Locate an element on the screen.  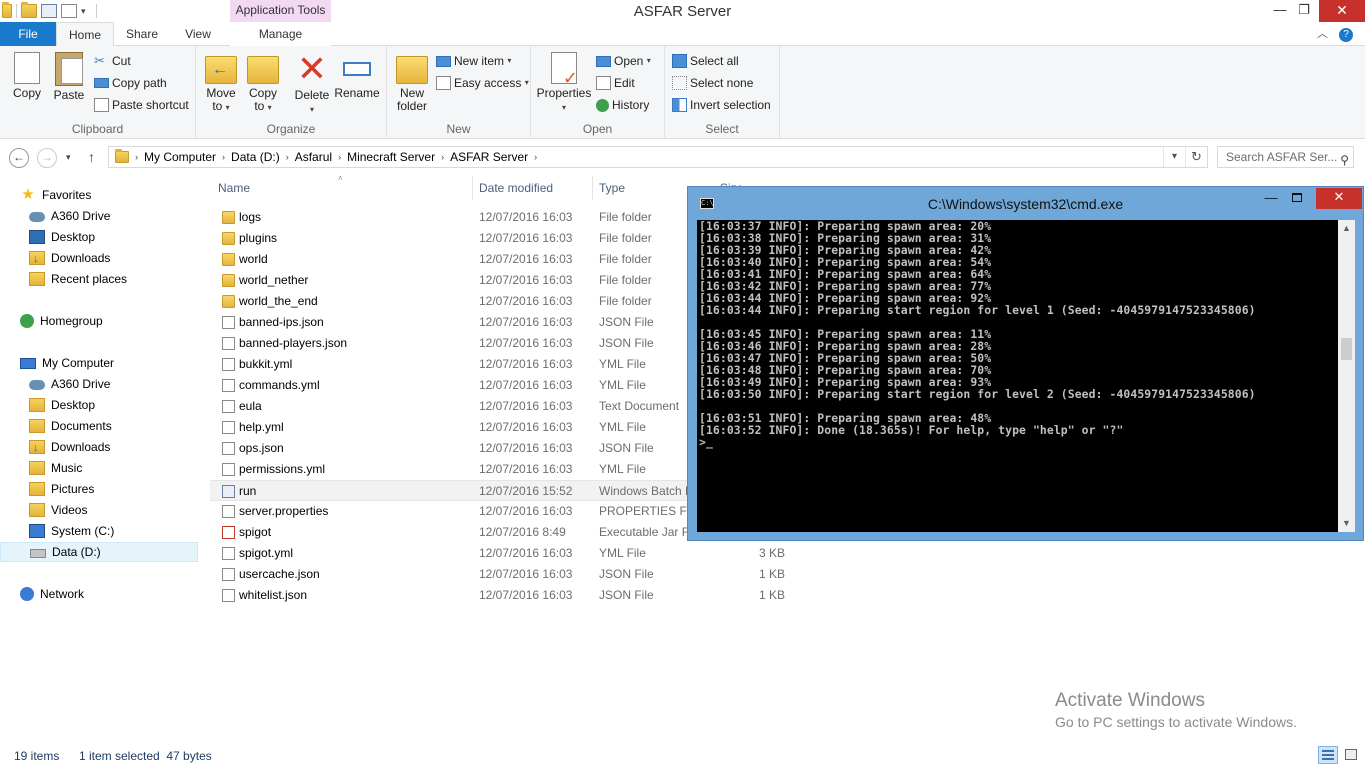
forward-button: → is located at coordinates (47, 158).